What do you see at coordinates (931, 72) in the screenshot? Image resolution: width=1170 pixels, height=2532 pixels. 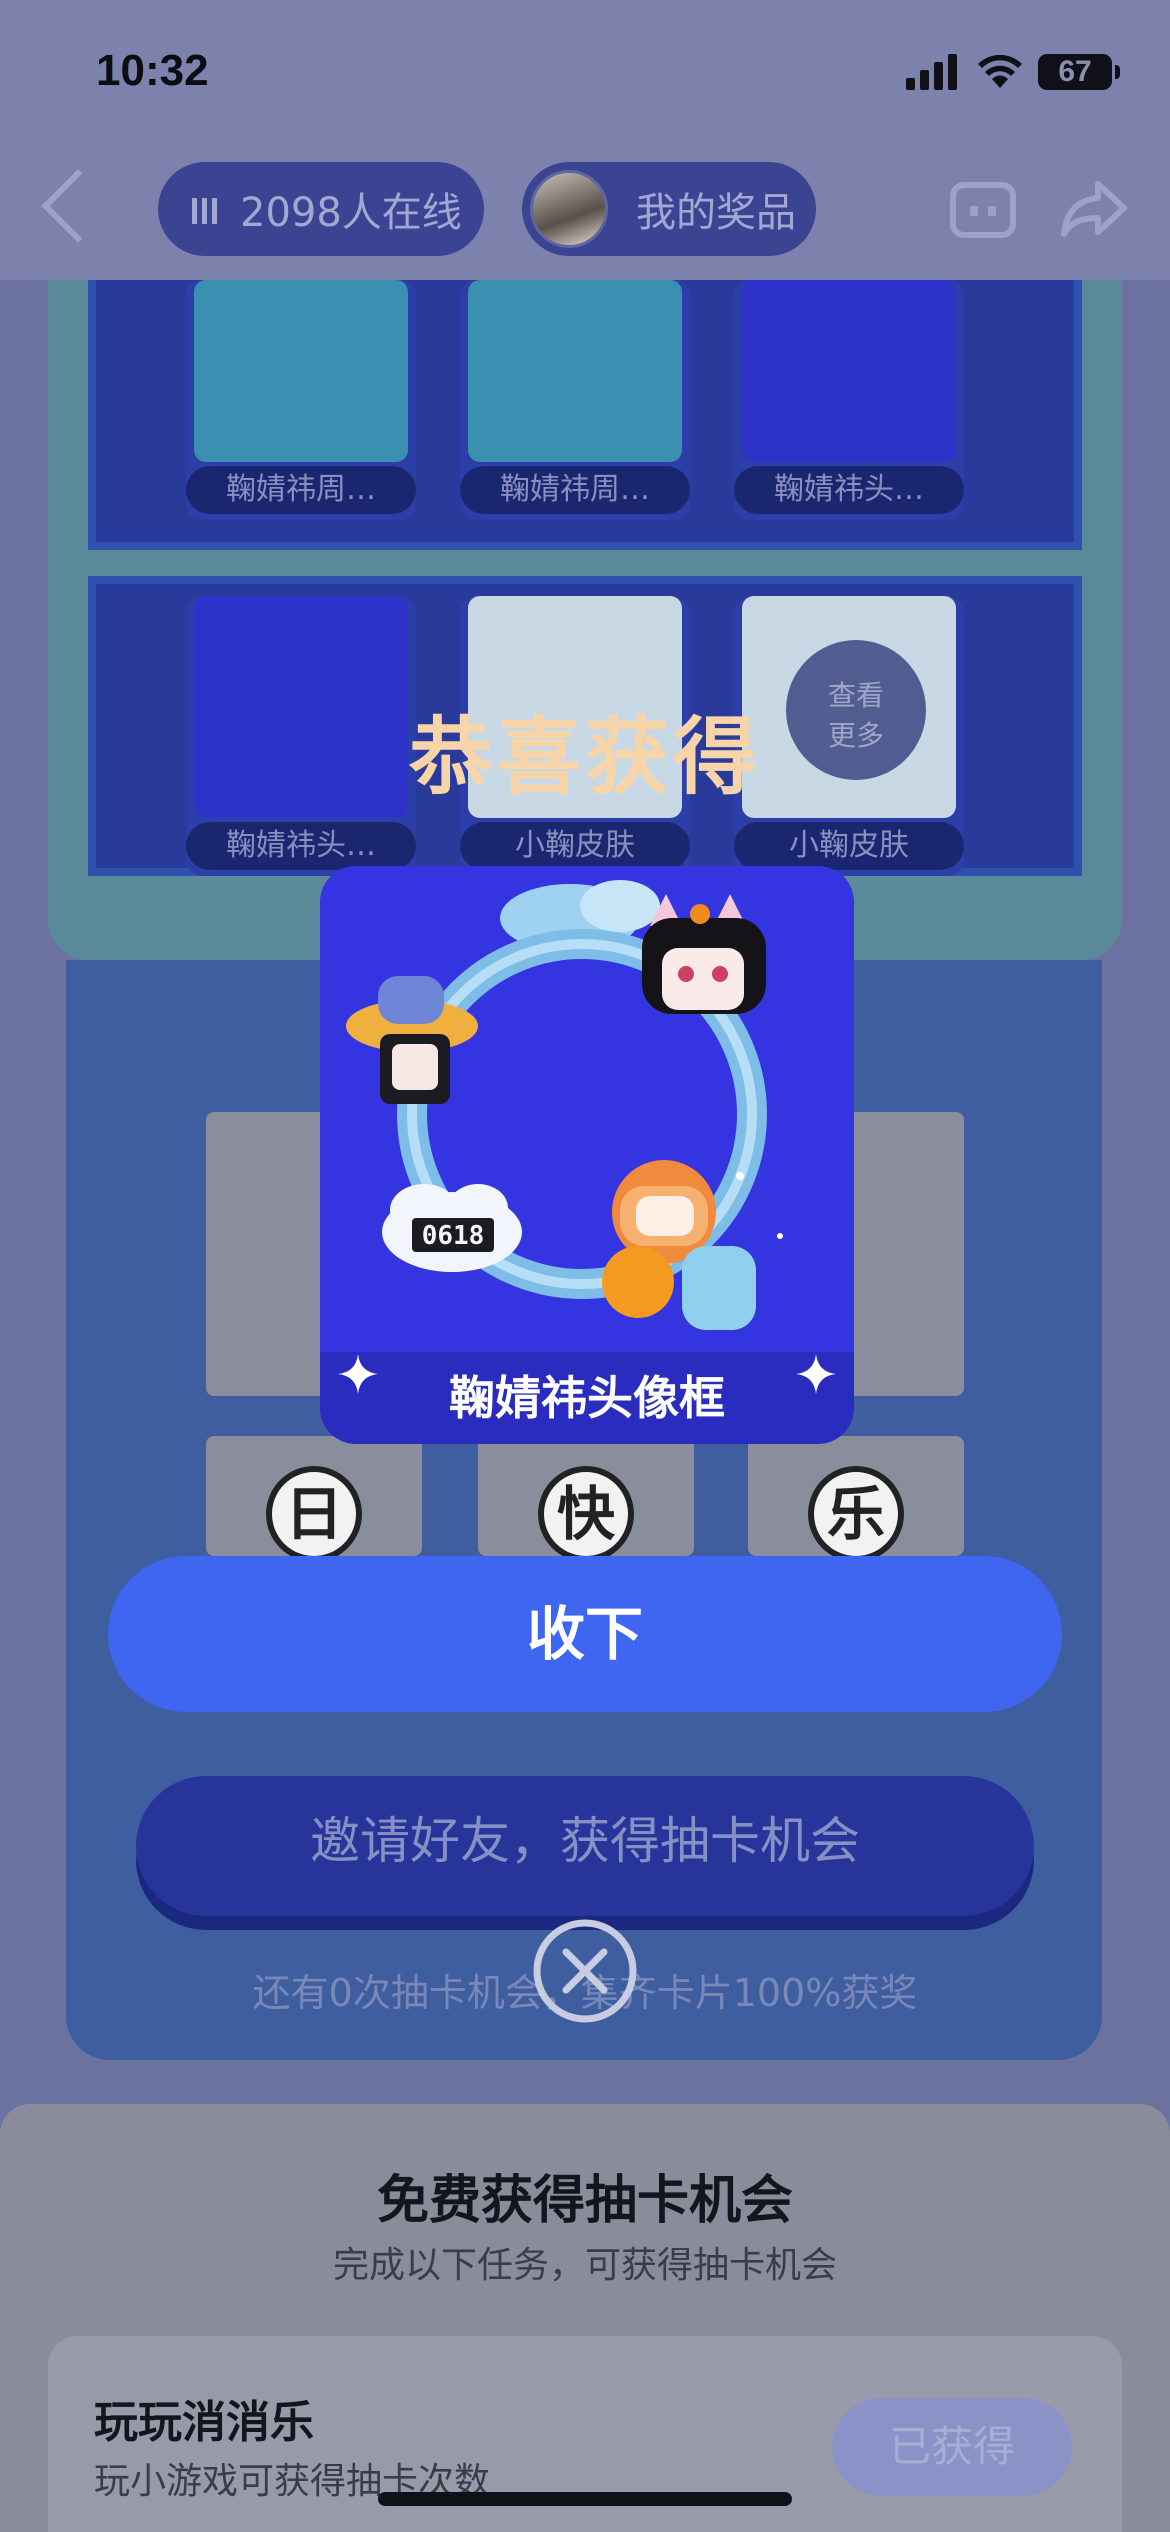 I see `signal-icon` at bounding box center [931, 72].